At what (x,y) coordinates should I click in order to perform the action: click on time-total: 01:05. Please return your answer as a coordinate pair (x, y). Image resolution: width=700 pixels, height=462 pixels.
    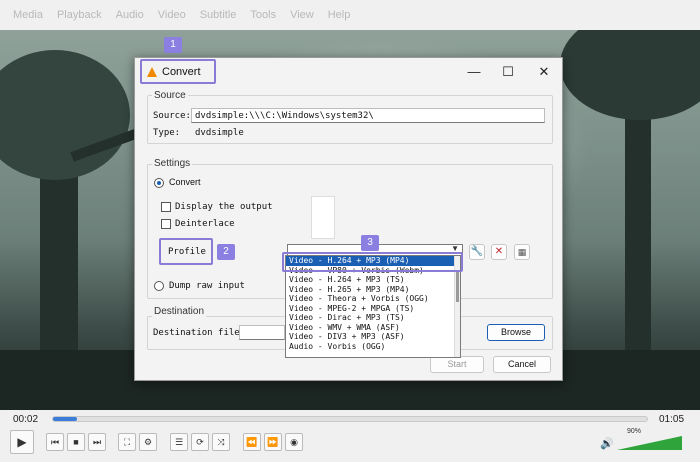
    Looking at the image, I should click on (672, 419).